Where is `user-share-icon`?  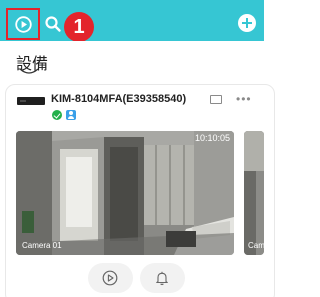 user-share-icon is located at coordinates (71, 115).